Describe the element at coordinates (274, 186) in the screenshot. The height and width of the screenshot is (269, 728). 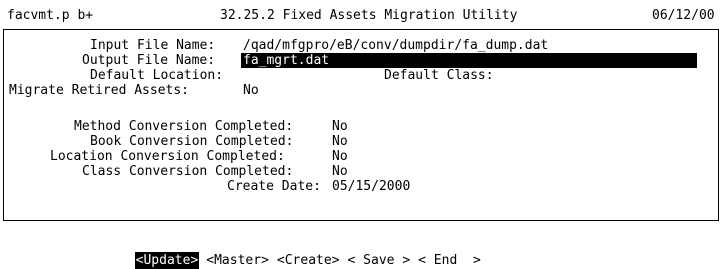
I see `create-date-label: Create Date:` at that location.